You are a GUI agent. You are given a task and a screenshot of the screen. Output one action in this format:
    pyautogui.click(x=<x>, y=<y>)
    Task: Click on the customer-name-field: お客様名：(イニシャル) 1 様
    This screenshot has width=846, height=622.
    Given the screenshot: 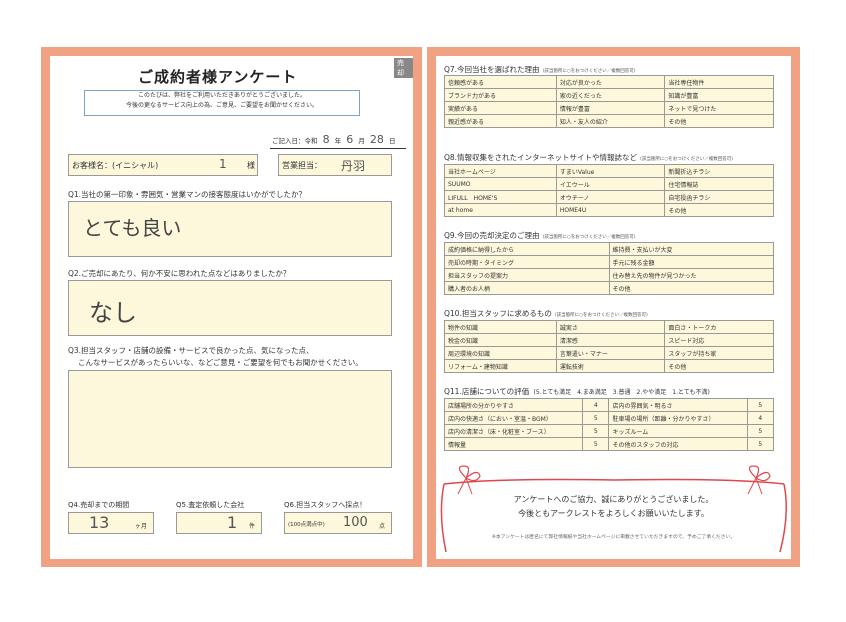 What is the action you would take?
    pyautogui.click(x=163, y=165)
    